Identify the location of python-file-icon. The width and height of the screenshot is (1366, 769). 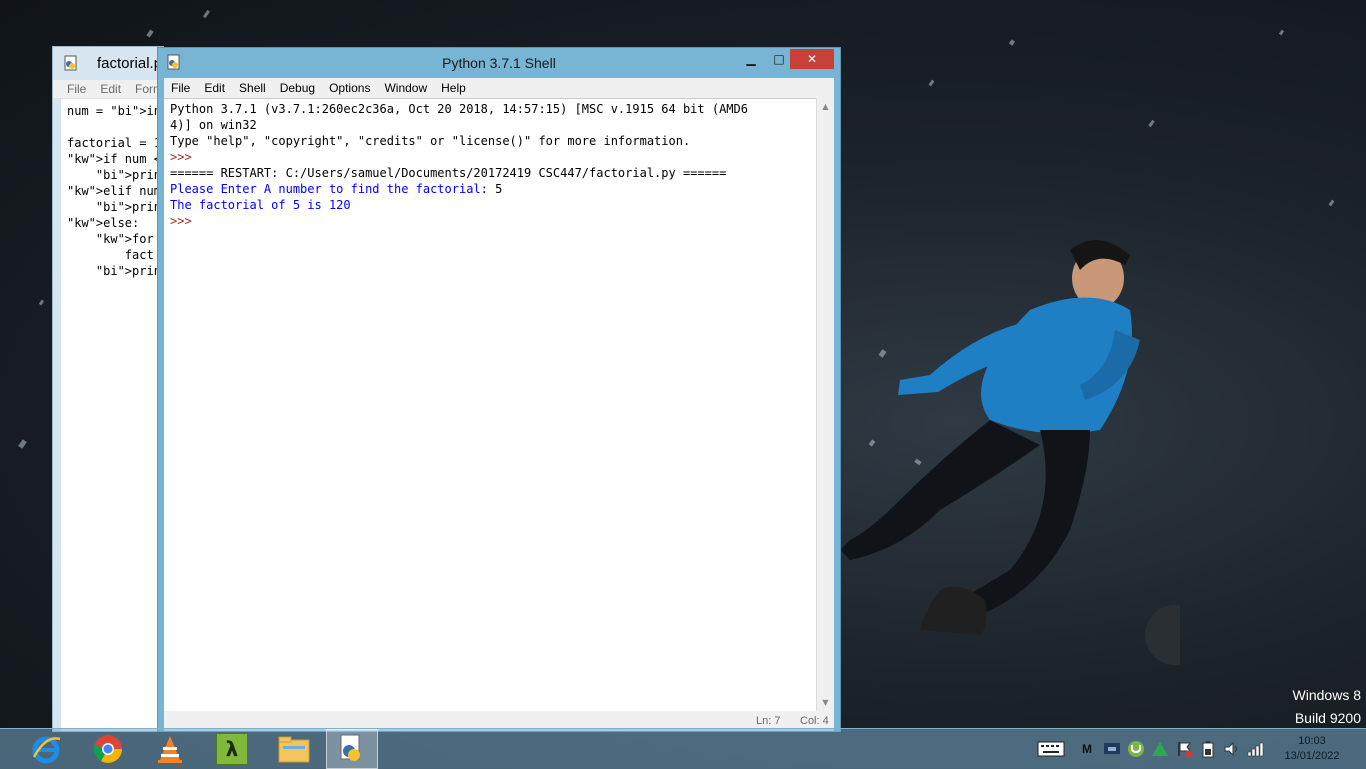
(70, 63).